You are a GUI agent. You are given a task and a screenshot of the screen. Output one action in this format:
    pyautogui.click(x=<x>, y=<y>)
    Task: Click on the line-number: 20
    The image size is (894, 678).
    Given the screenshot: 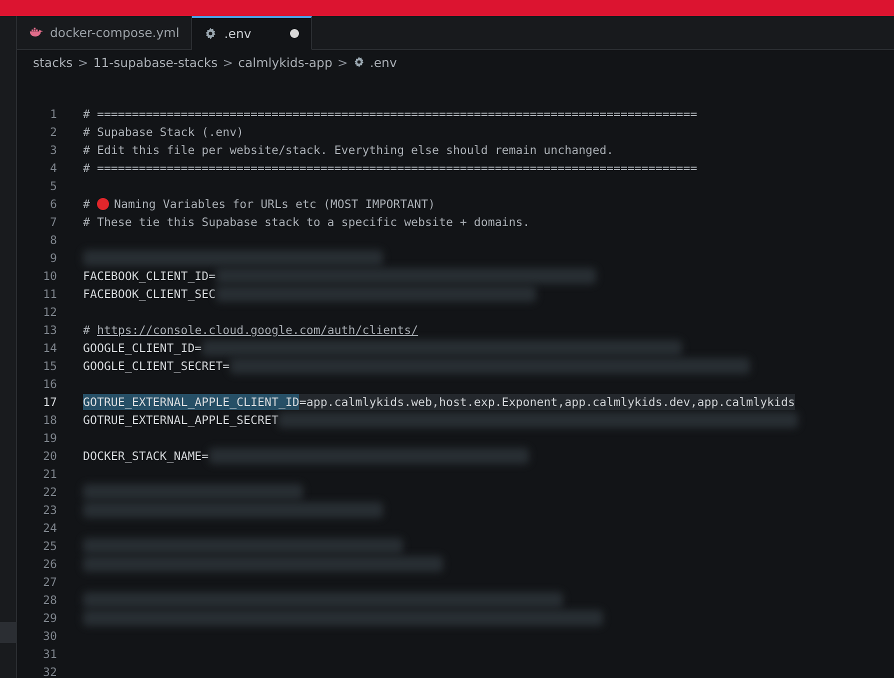 What is the action you would take?
    pyautogui.click(x=49, y=456)
    